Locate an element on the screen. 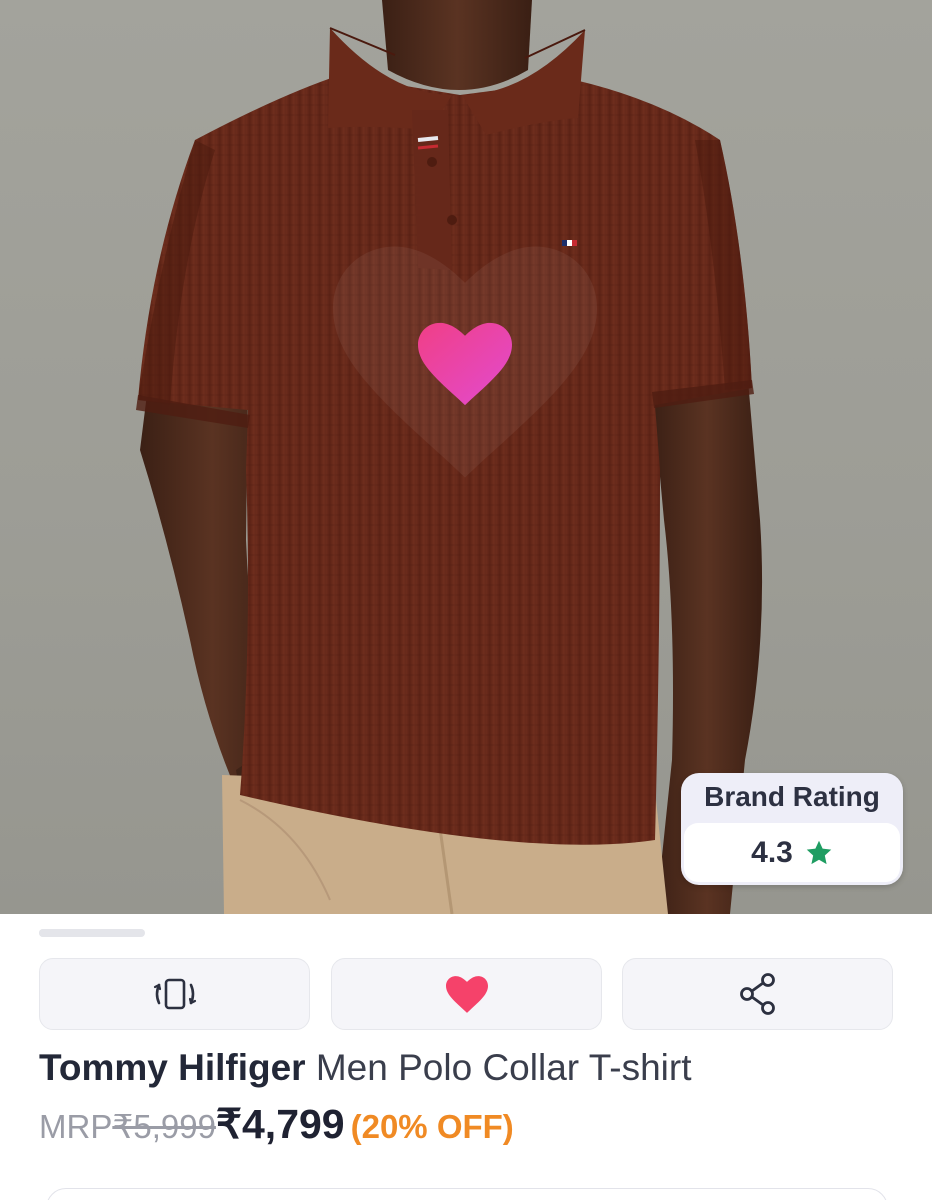  brand-rating-title: Brand Rating is located at coordinates (792, 796).